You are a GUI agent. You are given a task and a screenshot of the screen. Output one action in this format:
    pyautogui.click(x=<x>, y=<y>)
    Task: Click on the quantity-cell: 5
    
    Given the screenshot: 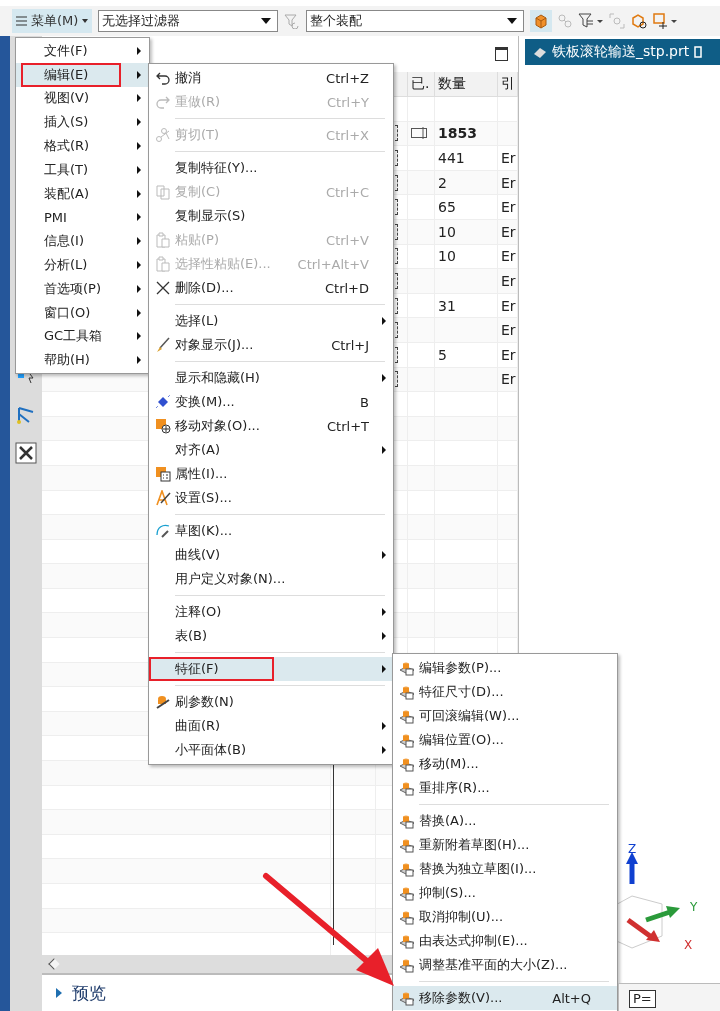 What is the action you would take?
    pyautogui.click(x=442, y=354)
    